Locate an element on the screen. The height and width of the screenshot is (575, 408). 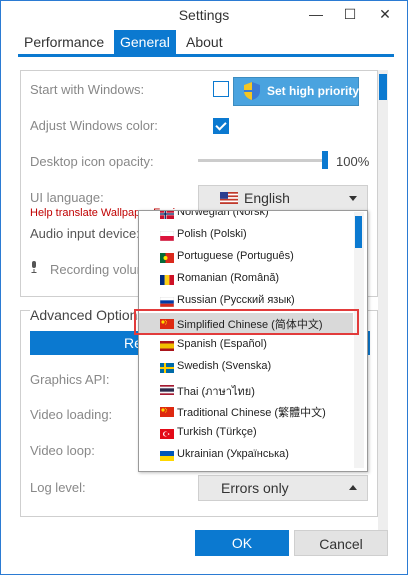
ui-language-select: English is located at coordinates (283, 198).